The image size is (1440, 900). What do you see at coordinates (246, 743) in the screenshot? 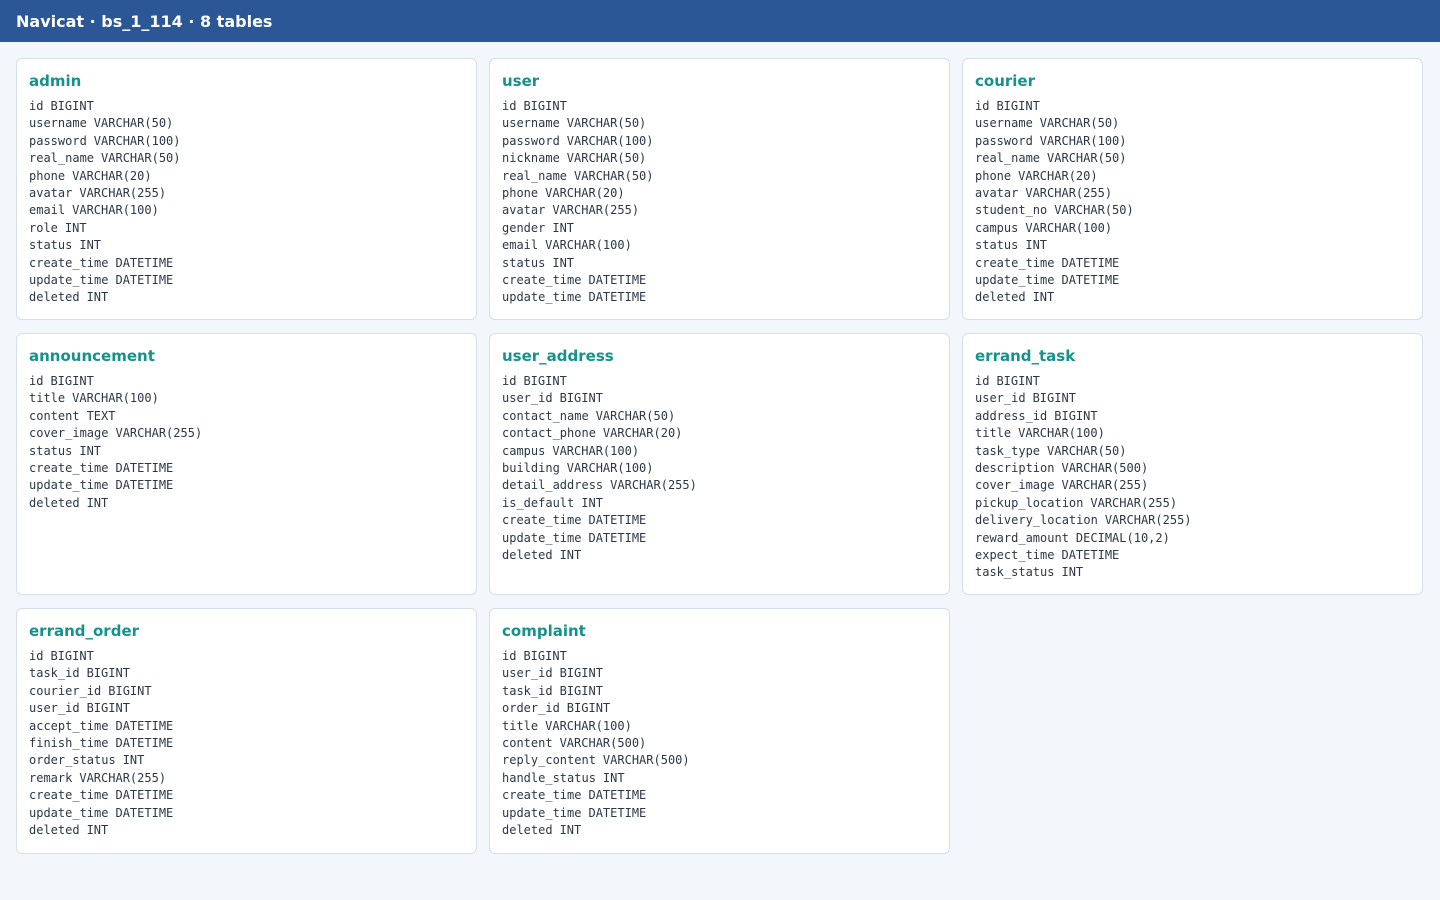
I see `column-row: finish_time DATETIME` at bounding box center [246, 743].